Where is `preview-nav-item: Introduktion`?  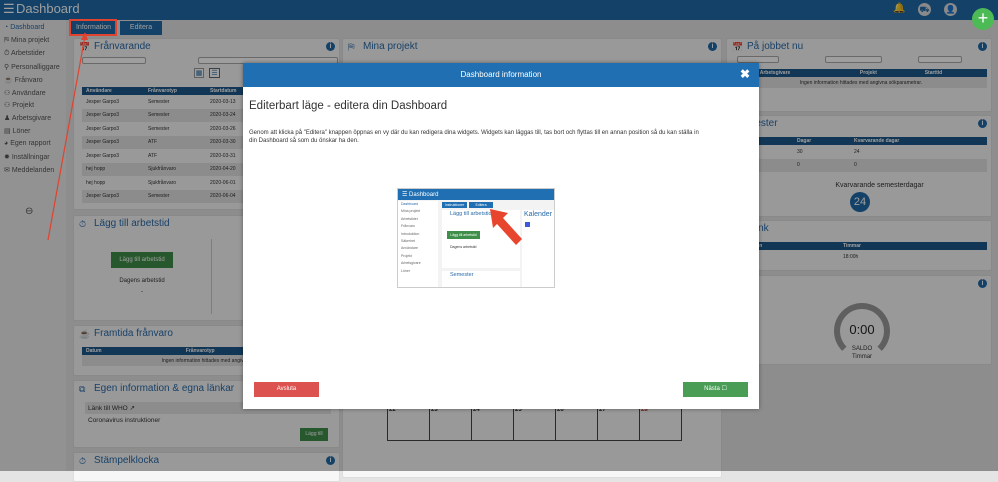
preview-nav-item: Introduktion is located at coordinates (410, 233).